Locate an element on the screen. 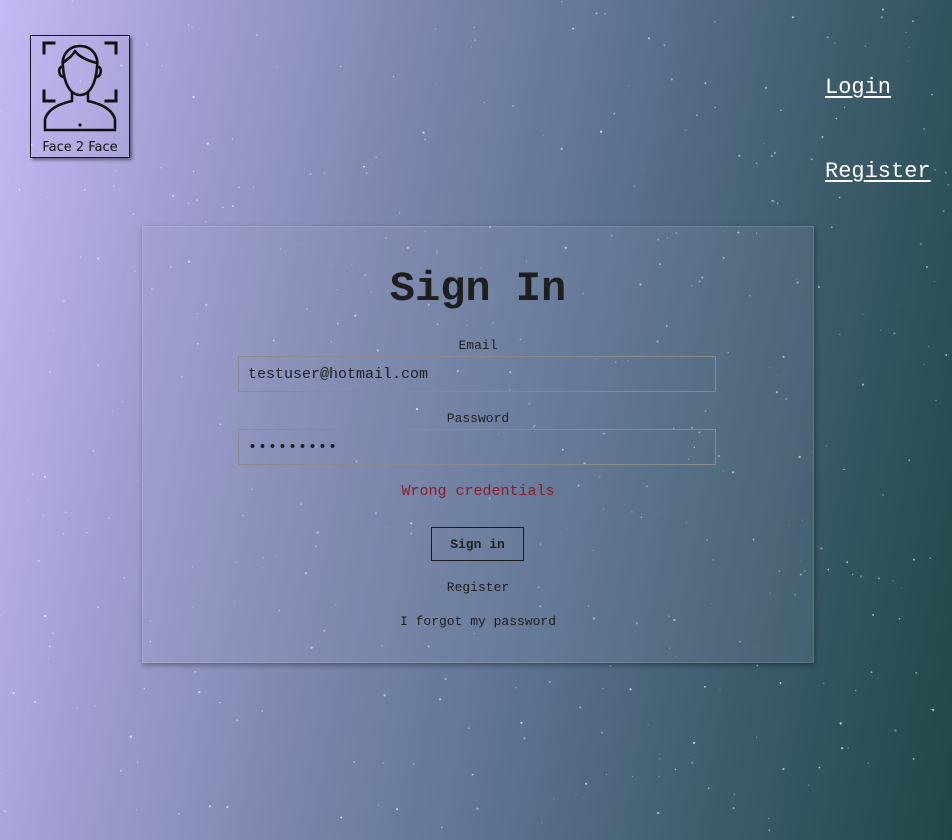 The width and height of the screenshot is (952, 840). page-title: Sign In is located at coordinates (478, 289).